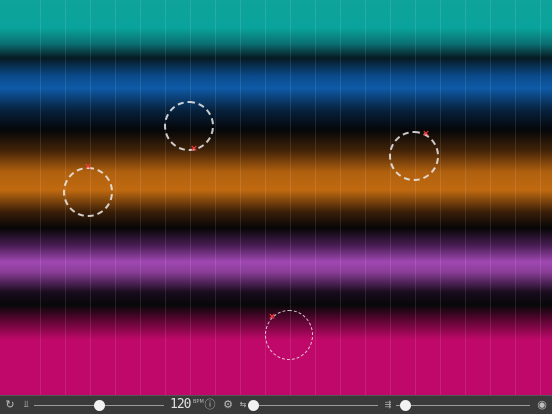 The height and width of the screenshot is (414, 552). I want to click on bpm-unit: BPM, so click(198, 402).